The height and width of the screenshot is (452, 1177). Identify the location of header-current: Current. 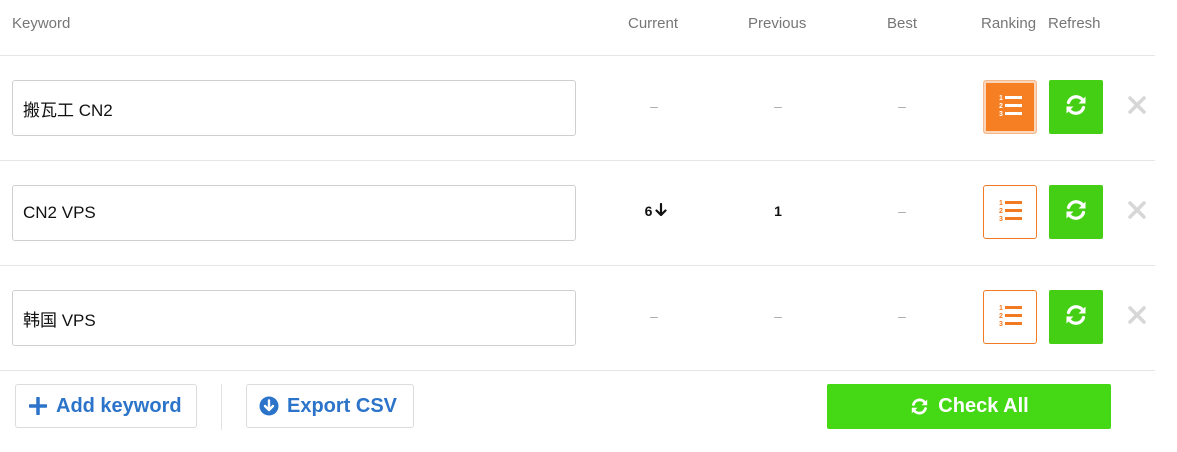
(653, 23).